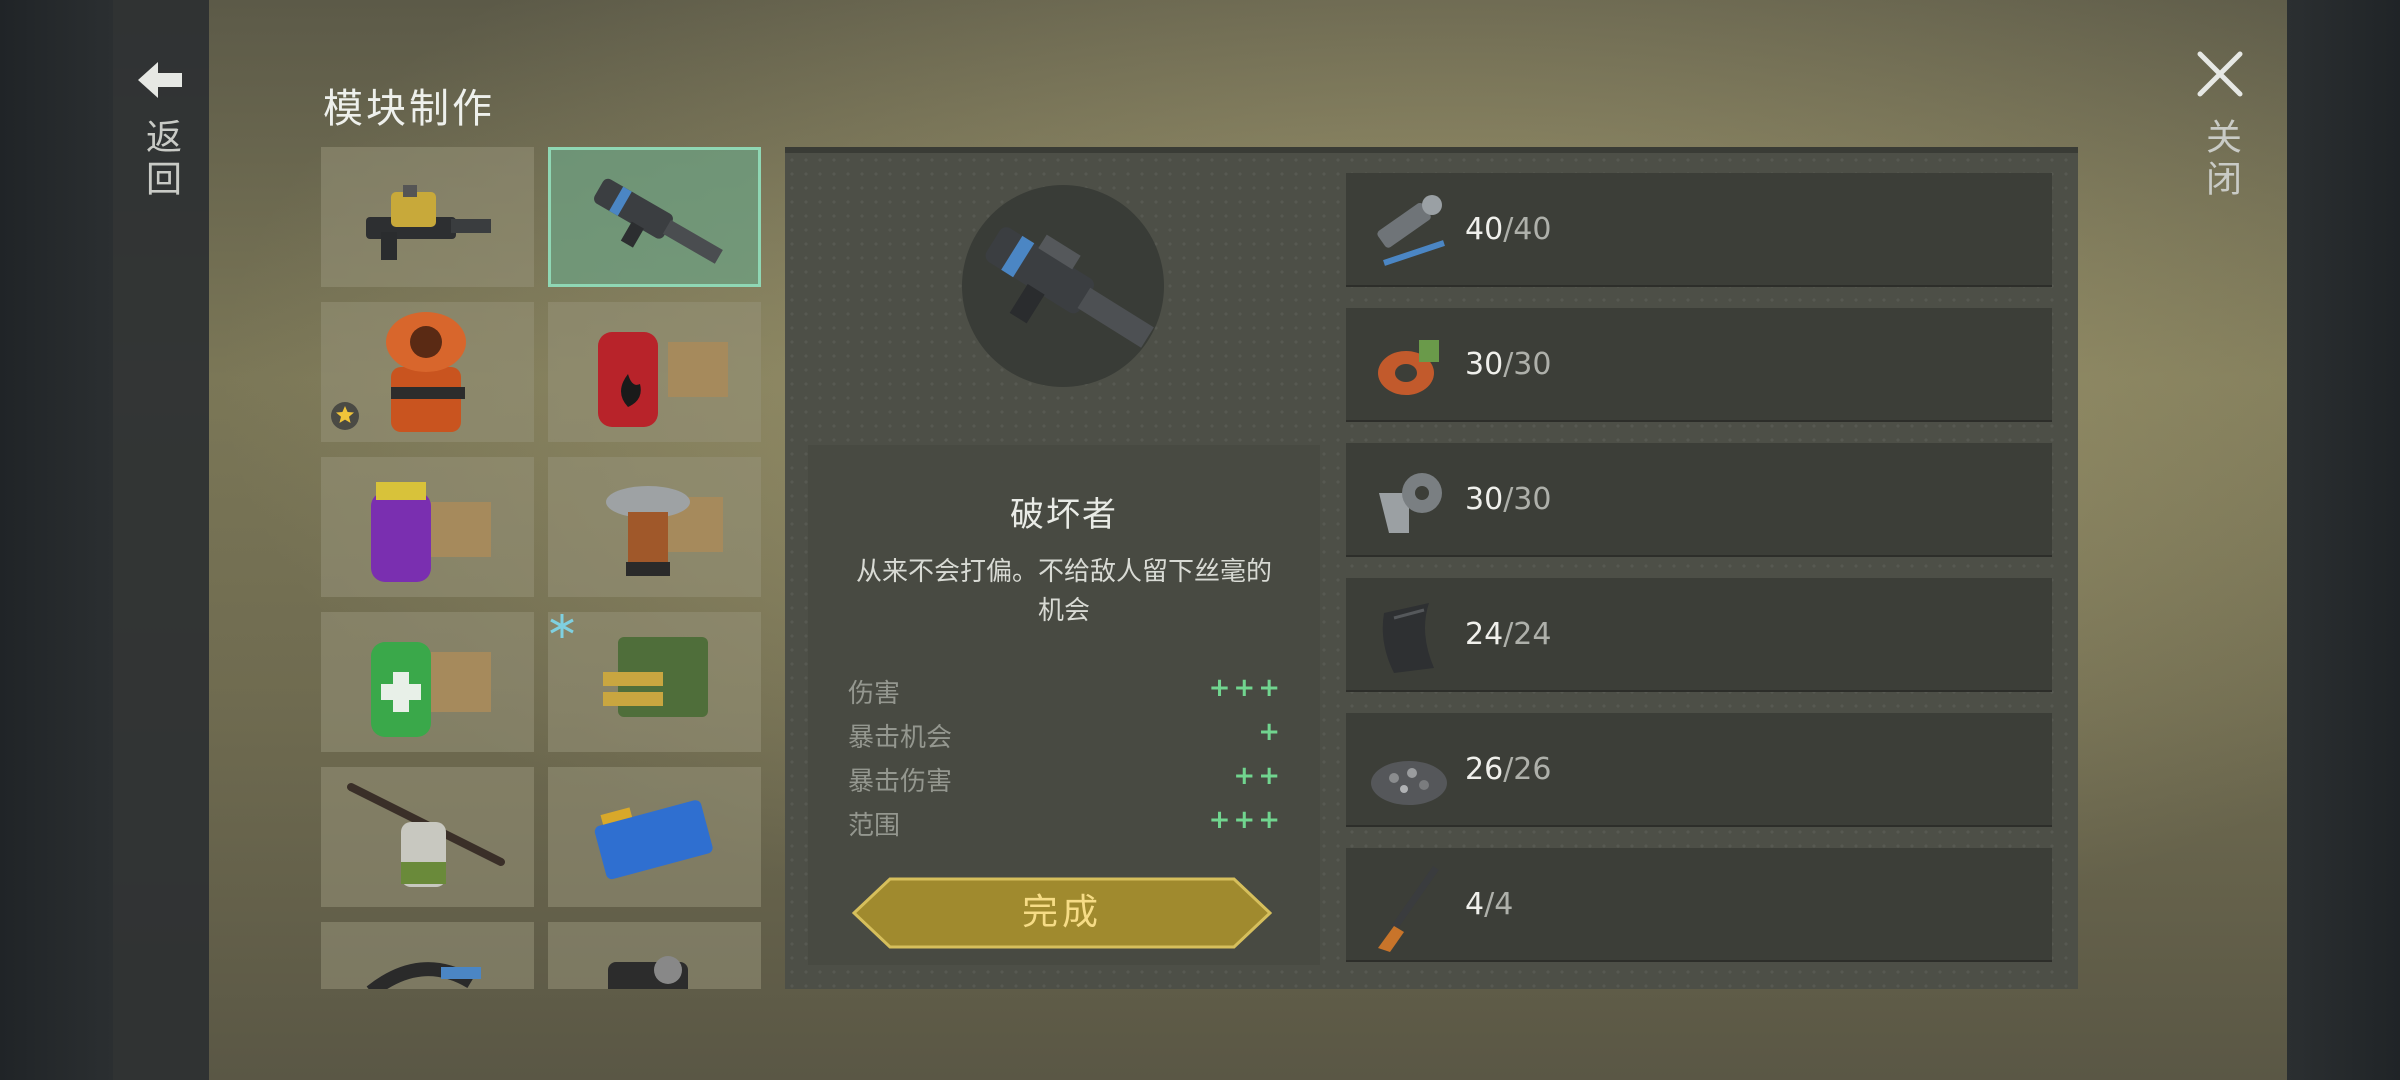 The height and width of the screenshot is (1080, 2400). Describe the element at coordinates (1065, 825) in the screenshot. I see `stat-range: 范围 +++` at that location.